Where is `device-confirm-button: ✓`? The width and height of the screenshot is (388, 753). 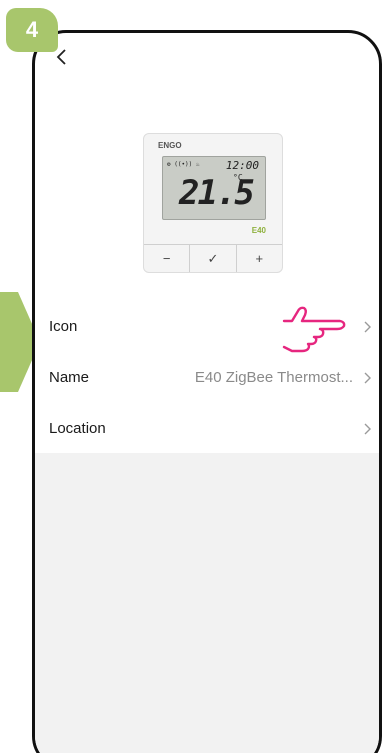
device-confirm-button: ✓ is located at coordinates (213, 258).